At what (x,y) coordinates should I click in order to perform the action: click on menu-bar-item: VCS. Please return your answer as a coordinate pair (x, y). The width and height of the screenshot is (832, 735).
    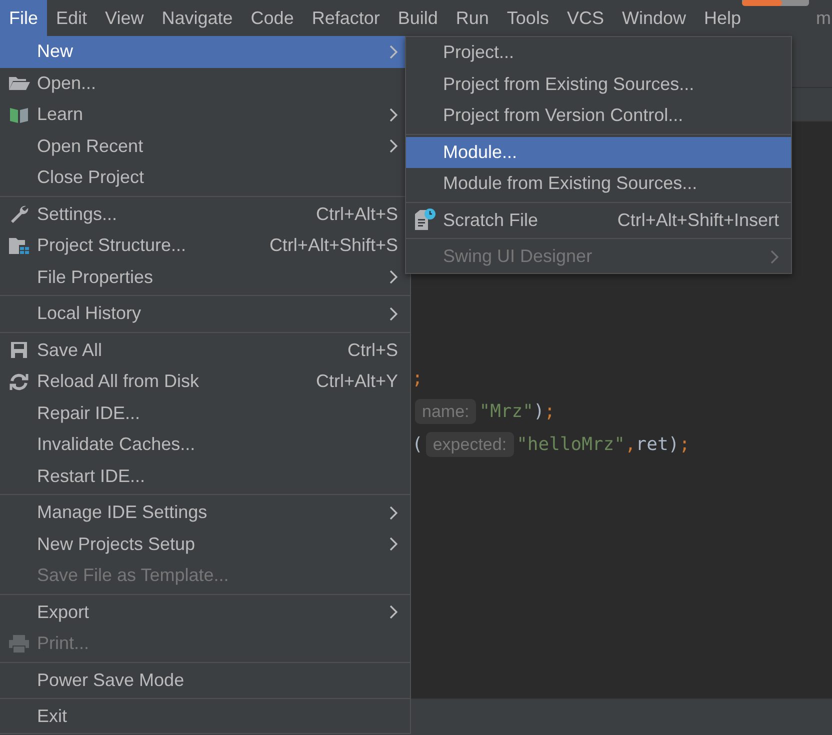
    Looking at the image, I should click on (585, 18).